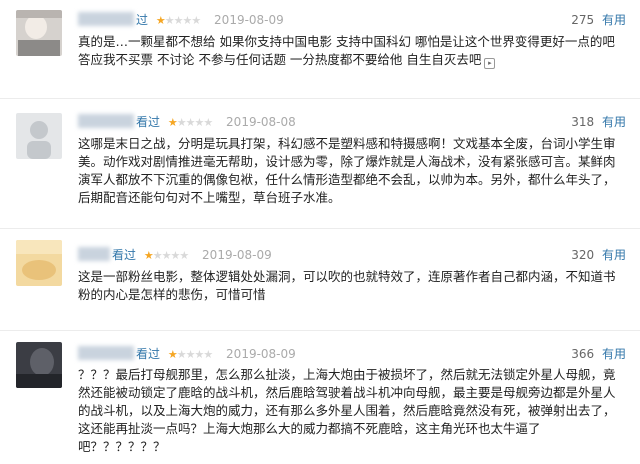  I want to click on useful-count: 366, so click(583, 354).